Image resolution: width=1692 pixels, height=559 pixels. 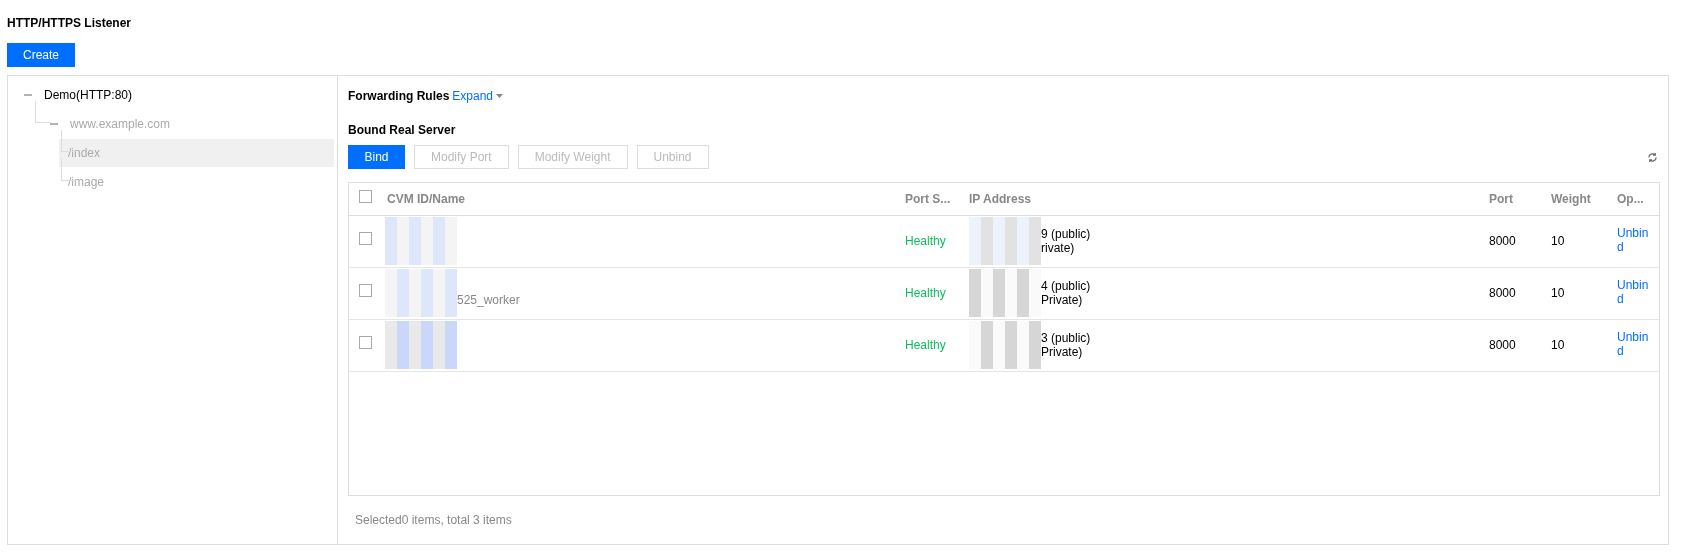 I want to click on refresh-icon, so click(x=1652, y=157).